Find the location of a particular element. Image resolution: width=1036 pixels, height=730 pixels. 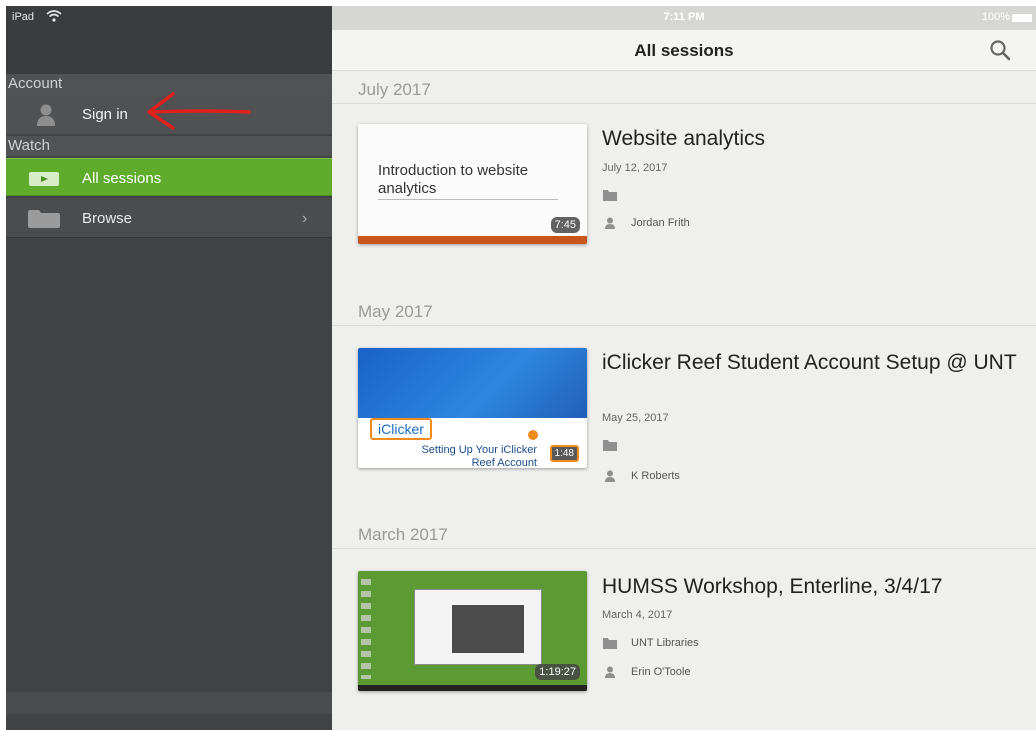

session-title: HUMSS Workshop, Enterline, 3/4/17 is located at coordinates (812, 587).